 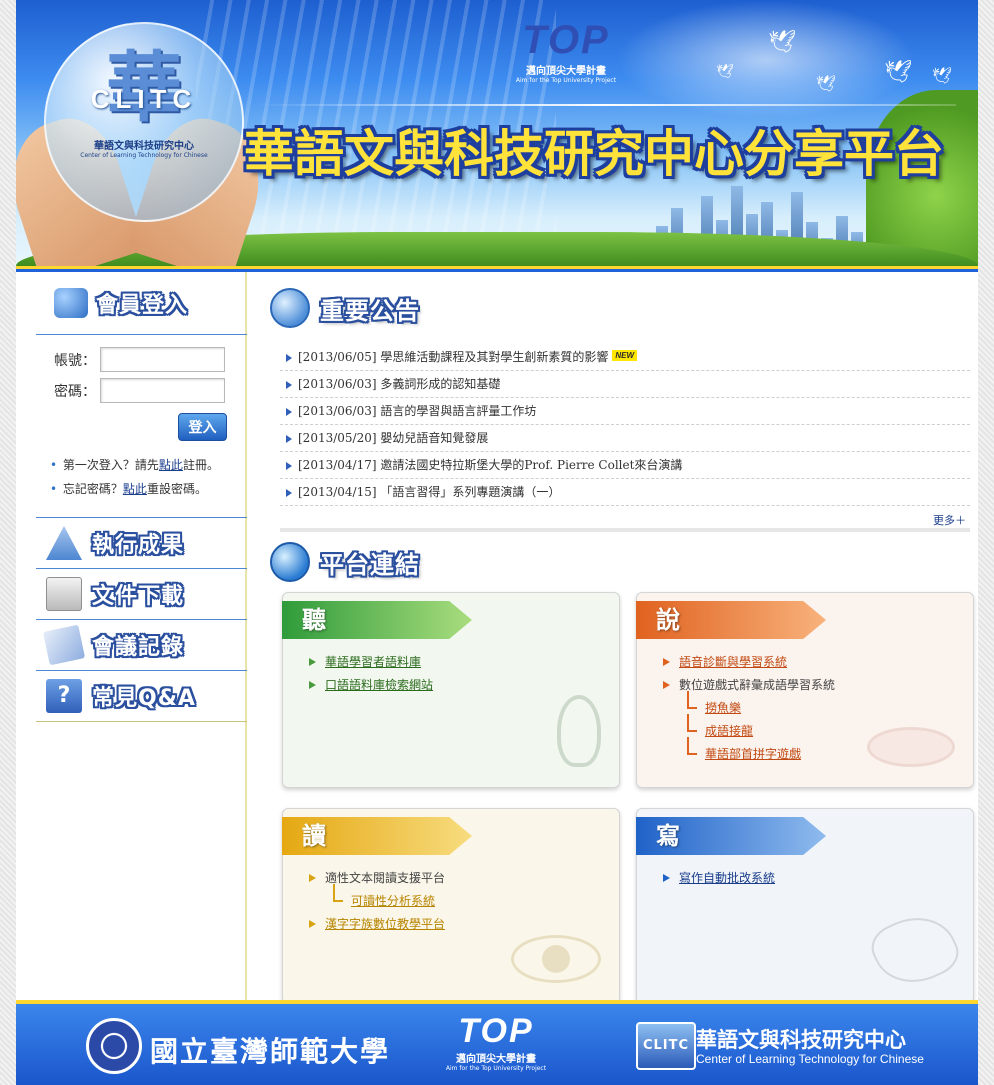 What do you see at coordinates (949, 520) in the screenshot?
I see `more-link: 更多＋` at bounding box center [949, 520].